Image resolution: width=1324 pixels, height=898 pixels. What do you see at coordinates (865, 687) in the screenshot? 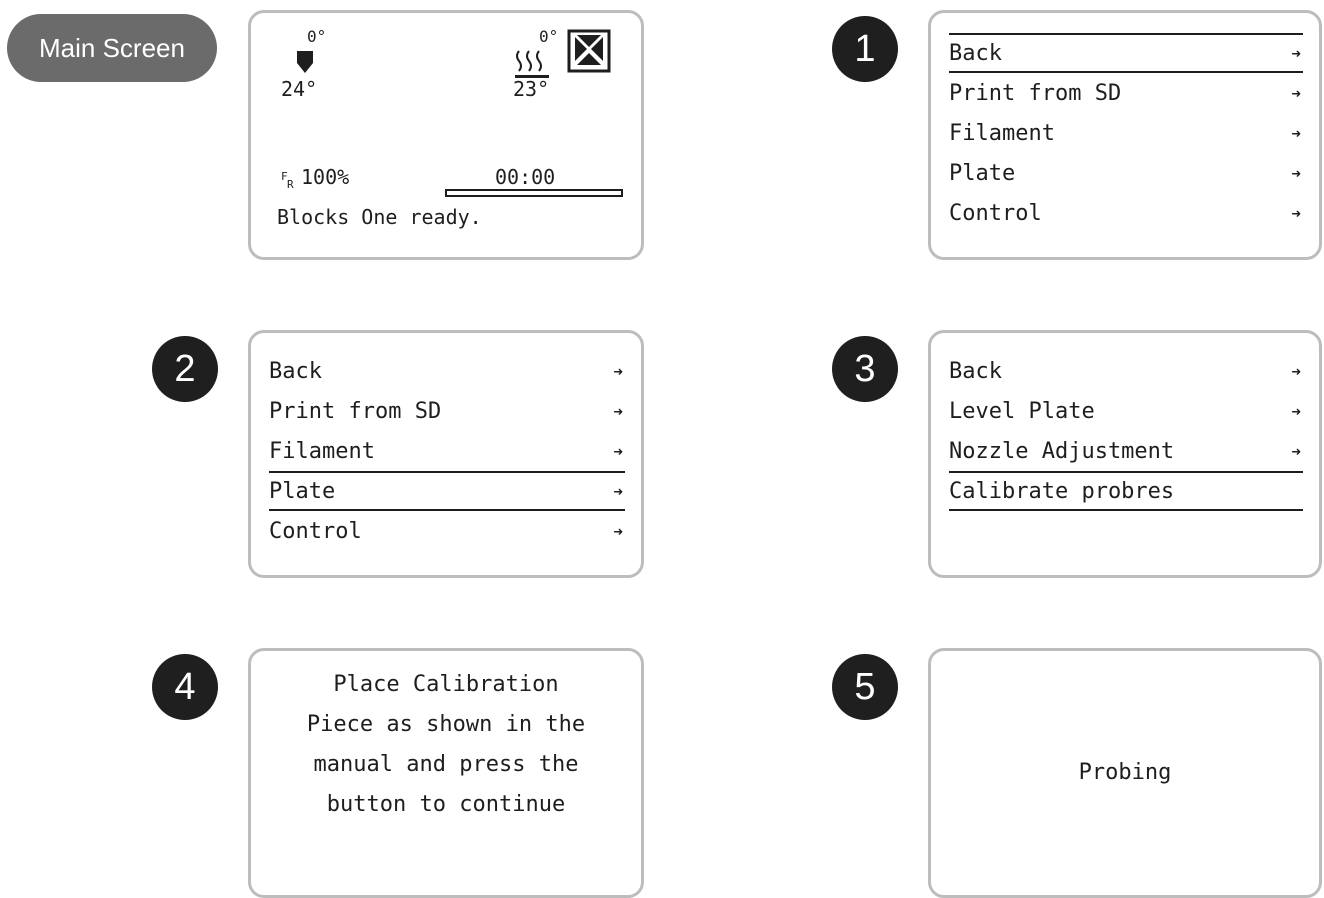
I see `step-5-badge: 5` at bounding box center [865, 687].